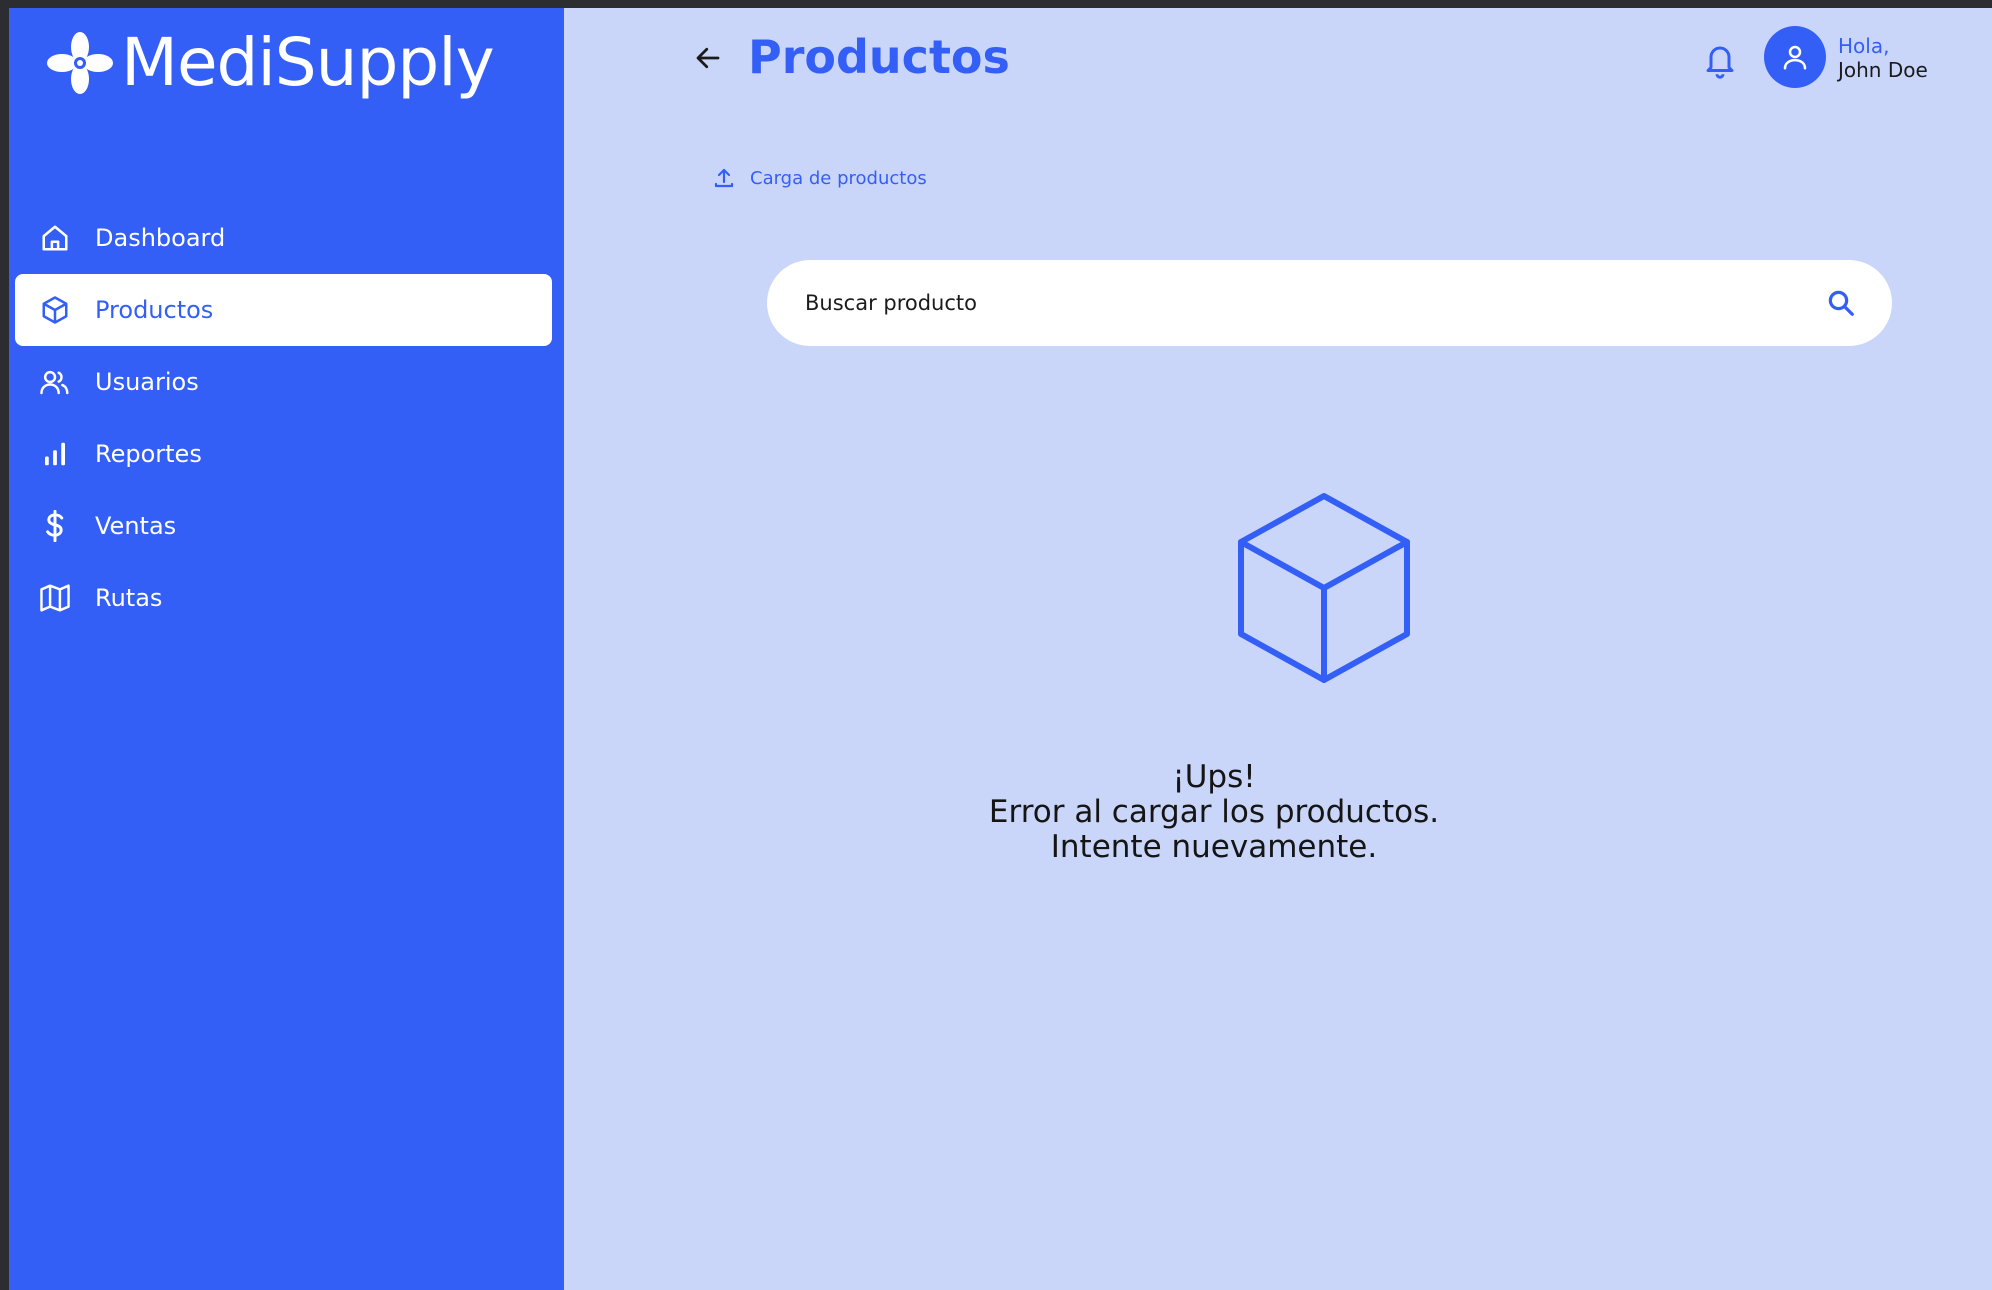 The image size is (1992, 1290). Describe the element at coordinates (55, 238) in the screenshot. I see `home-icon` at that location.